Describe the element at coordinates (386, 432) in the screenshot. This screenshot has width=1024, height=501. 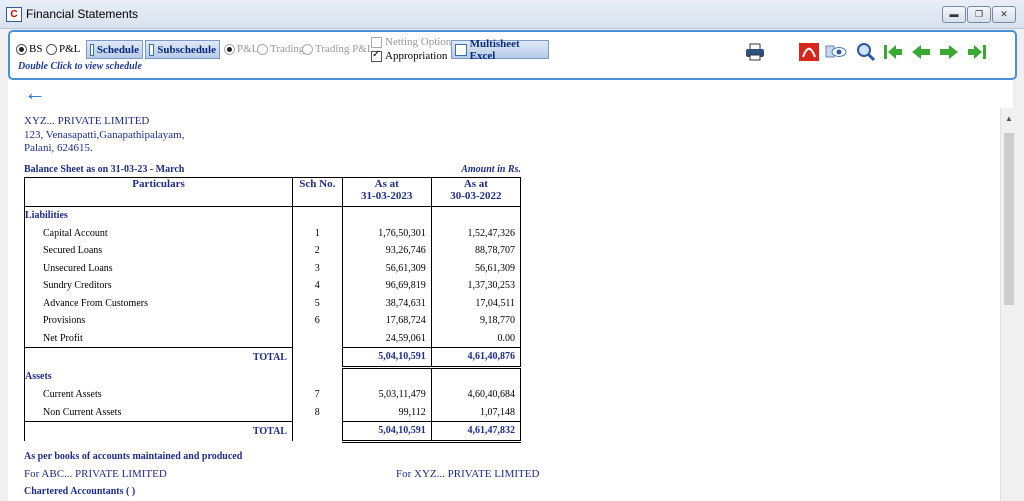
I see `cy-total: 5,04,10,591` at that location.